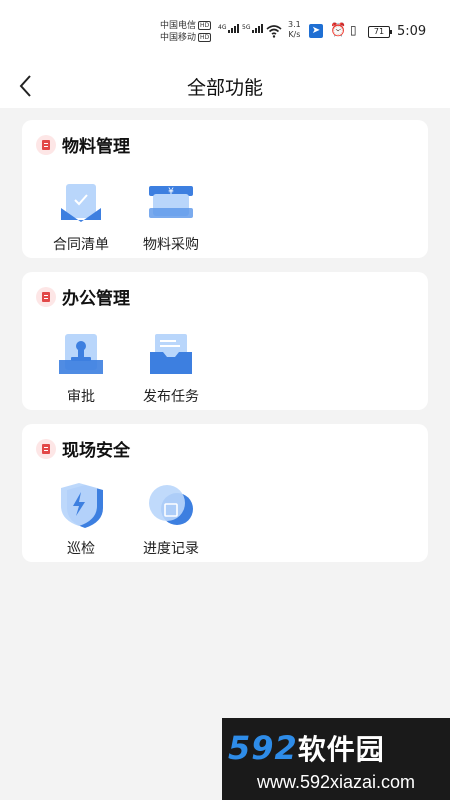 The height and width of the screenshot is (800, 450). What do you see at coordinates (81, 397) in the screenshot?
I see `function-label: 审批` at bounding box center [81, 397].